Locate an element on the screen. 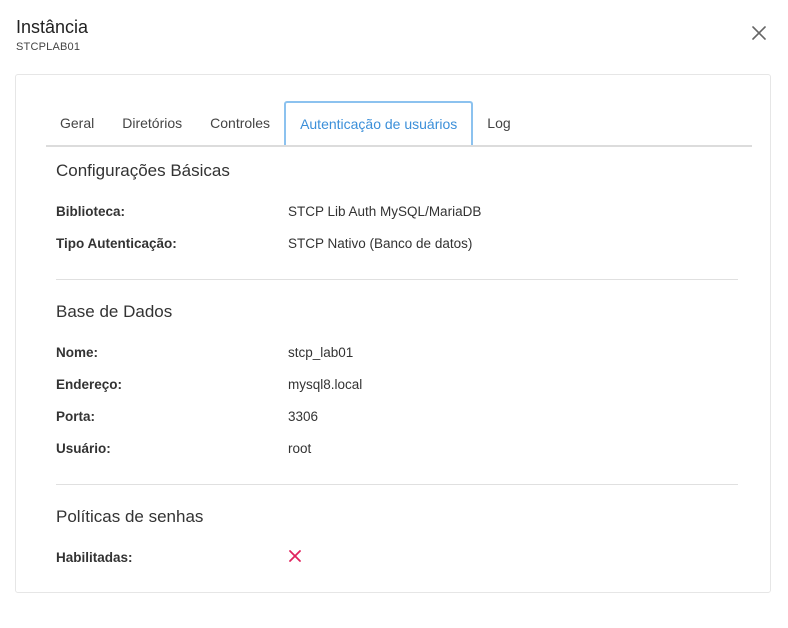 Image resolution: width=788 pixels, height=628 pixels. x-mark-icon is located at coordinates (295, 555).